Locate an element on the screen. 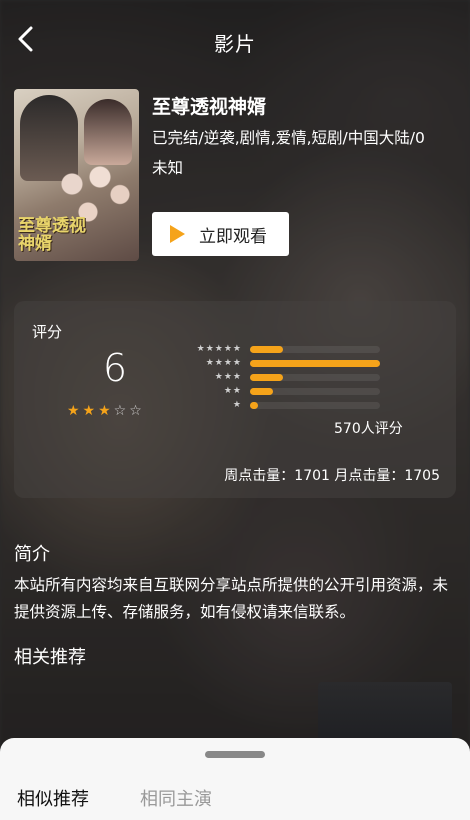  play-icon is located at coordinates (177, 234).